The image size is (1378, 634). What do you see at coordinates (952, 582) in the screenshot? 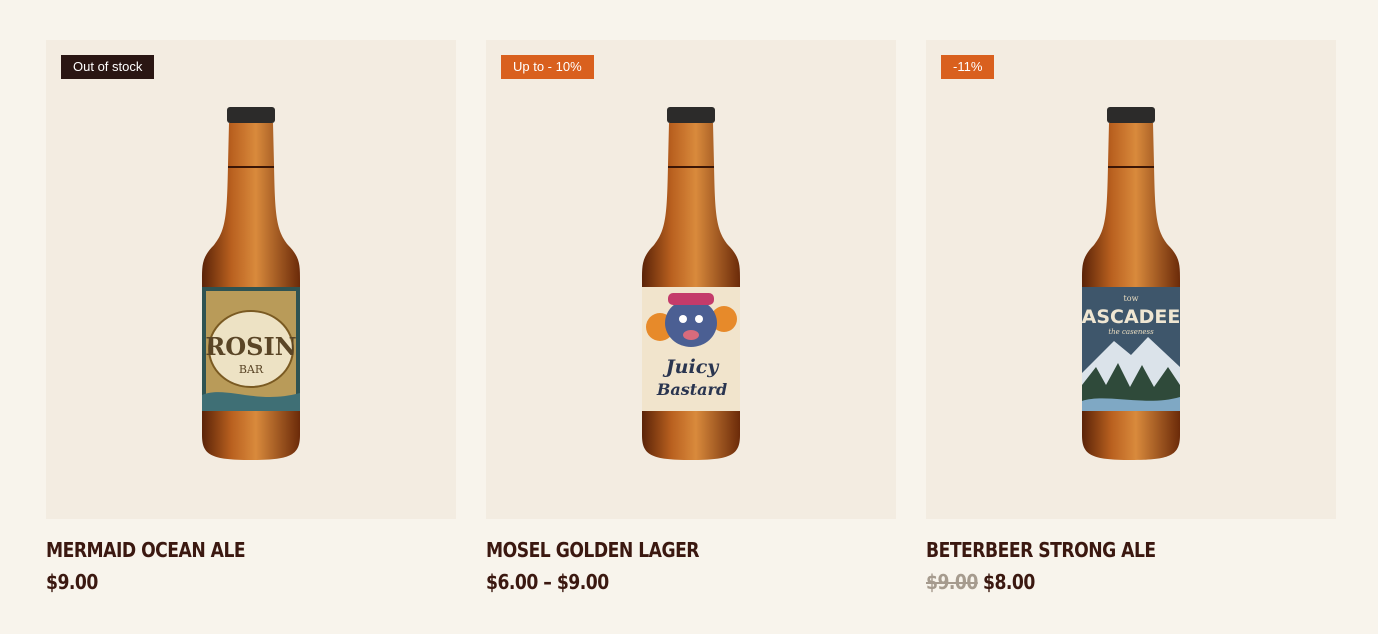
I see `original-price: $9.00` at bounding box center [952, 582].